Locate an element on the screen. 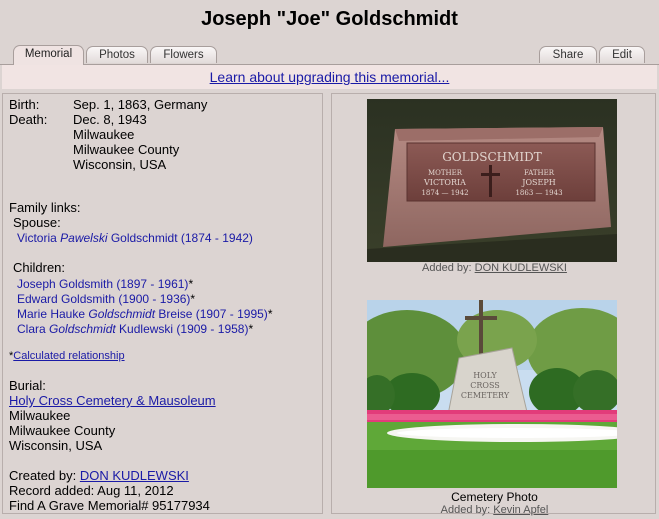 This screenshot has width=659, height=519. cemetery-photo: HOLY CROSS CEMETERY is located at coordinates (492, 394).